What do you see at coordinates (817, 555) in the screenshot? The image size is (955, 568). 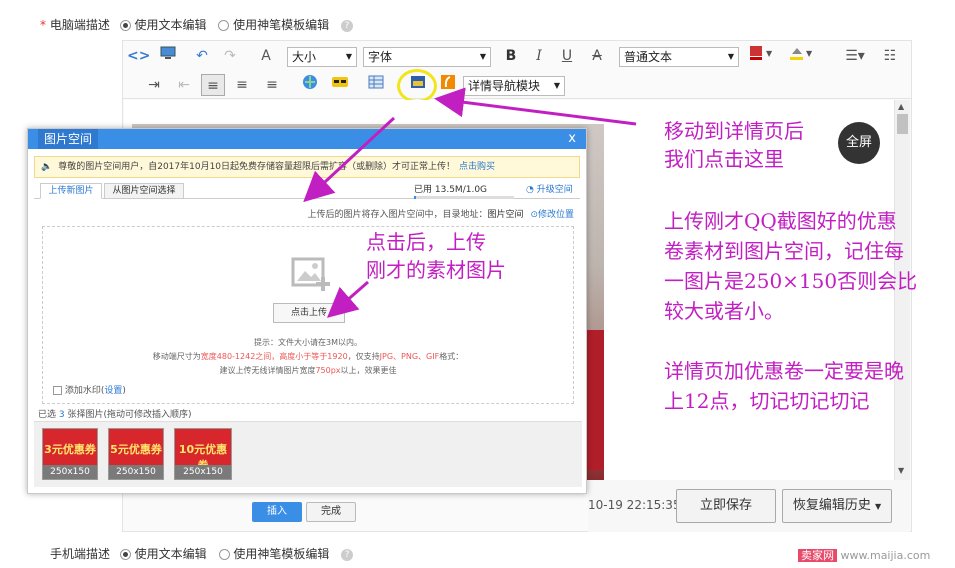 I see `watermark-brand: 卖家网` at bounding box center [817, 555].